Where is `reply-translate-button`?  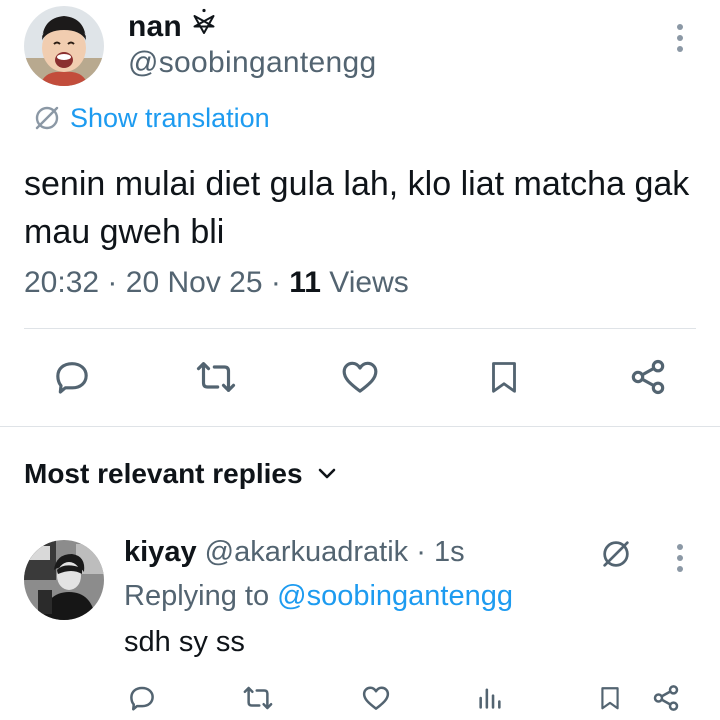 reply-translate-button is located at coordinates (616, 554).